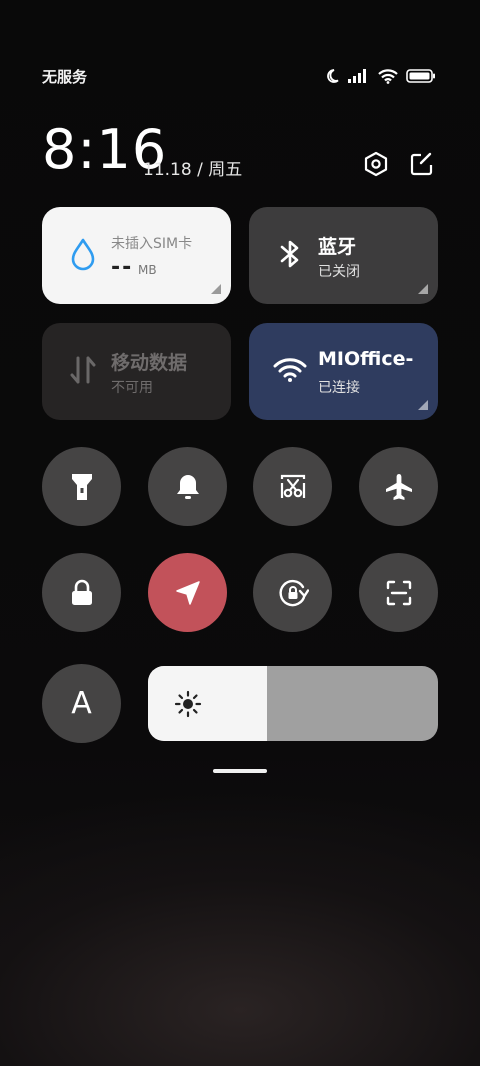 Image resolution: width=480 pixels, height=1066 pixels. Describe the element at coordinates (188, 704) in the screenshot. I see `sun-icon` at that location.